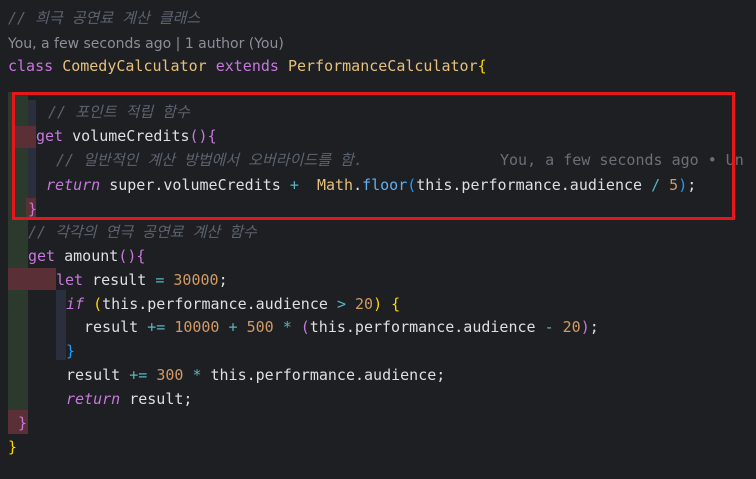  What do you see at coordinates (549, 327) in the screenshot?
I see `minus-operator: -` at bounding box center [549, 327].